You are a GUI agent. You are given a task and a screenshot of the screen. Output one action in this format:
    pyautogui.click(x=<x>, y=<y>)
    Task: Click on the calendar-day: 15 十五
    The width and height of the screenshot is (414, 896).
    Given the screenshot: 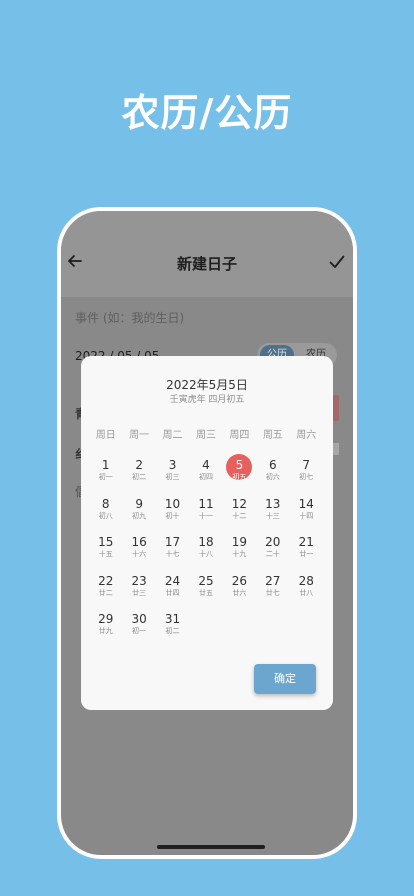 What is the action you would take?
    pyautogui.click(x=105, y=550)
    